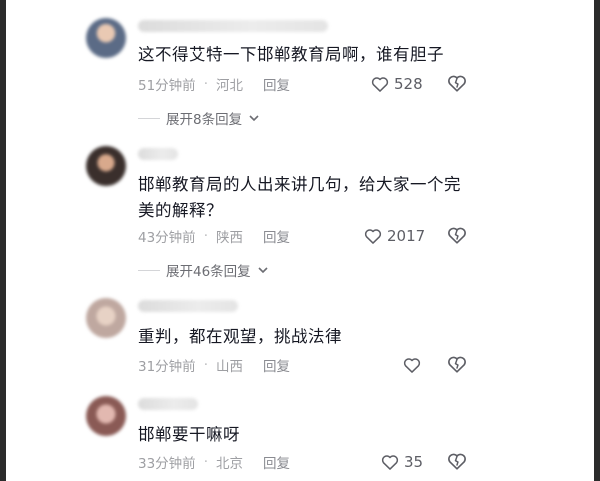  What do you see at coordinates (189, 434) in the screenshot?
I see `comment-text: 邯郸要干嘛呀` at bounding box center [189, 434].